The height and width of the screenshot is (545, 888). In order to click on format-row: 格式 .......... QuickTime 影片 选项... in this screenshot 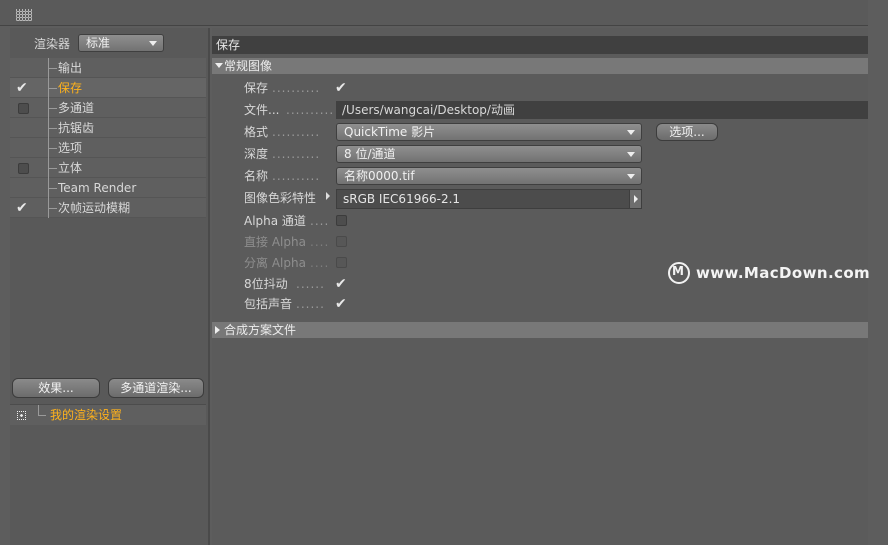, I will do `click(554, 132)`.